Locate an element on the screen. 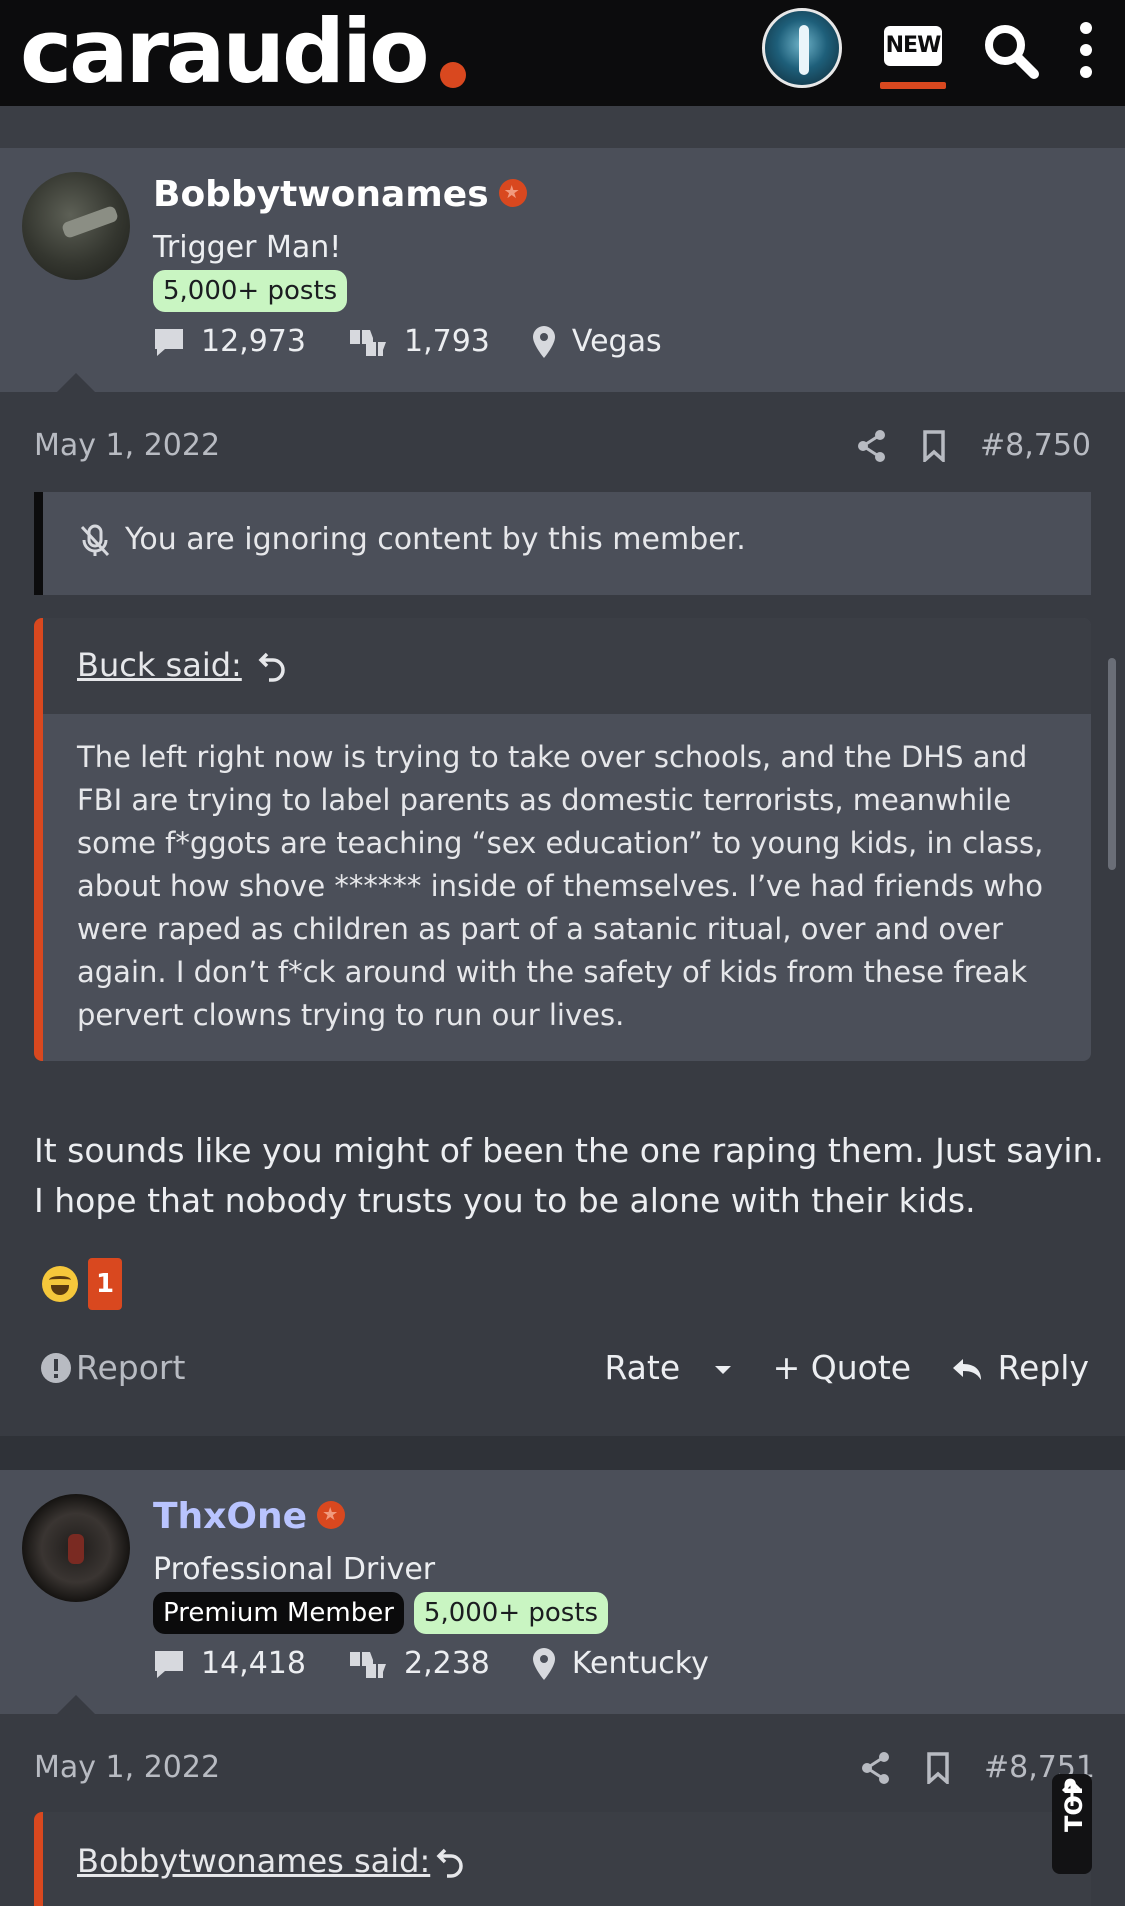 The width and height of the screenshot is (1125, 1906). footer-actions: Rate + Quote Reply is located at coordinates (846, 1367).